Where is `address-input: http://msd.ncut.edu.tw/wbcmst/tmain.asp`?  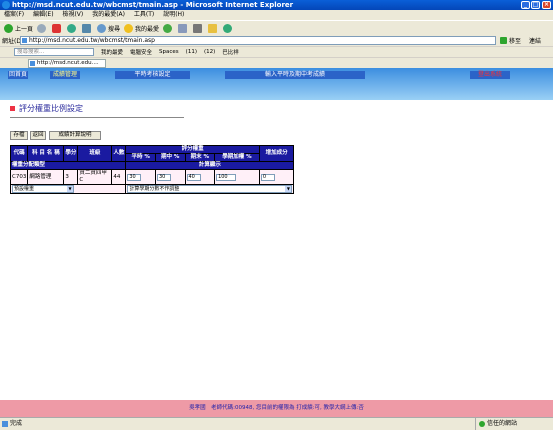
address-input: http://msd.ncut.edu.tw/wbcmst/tmain.asp is located at coordinates (258, 40).